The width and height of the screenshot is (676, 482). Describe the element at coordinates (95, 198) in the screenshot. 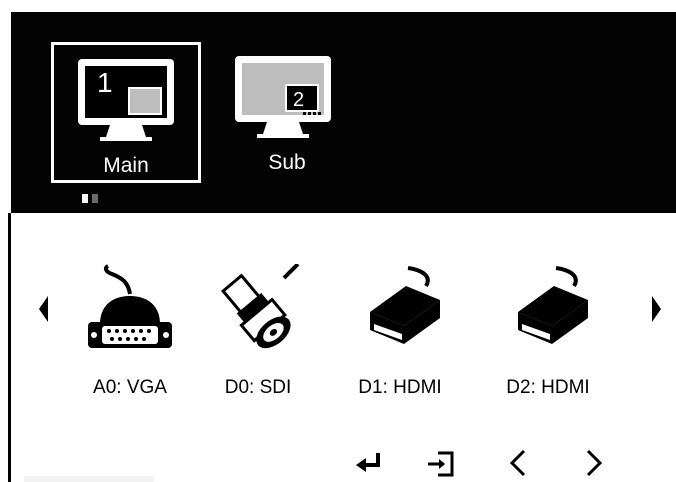

I see `page-dot-inactive` at that location.